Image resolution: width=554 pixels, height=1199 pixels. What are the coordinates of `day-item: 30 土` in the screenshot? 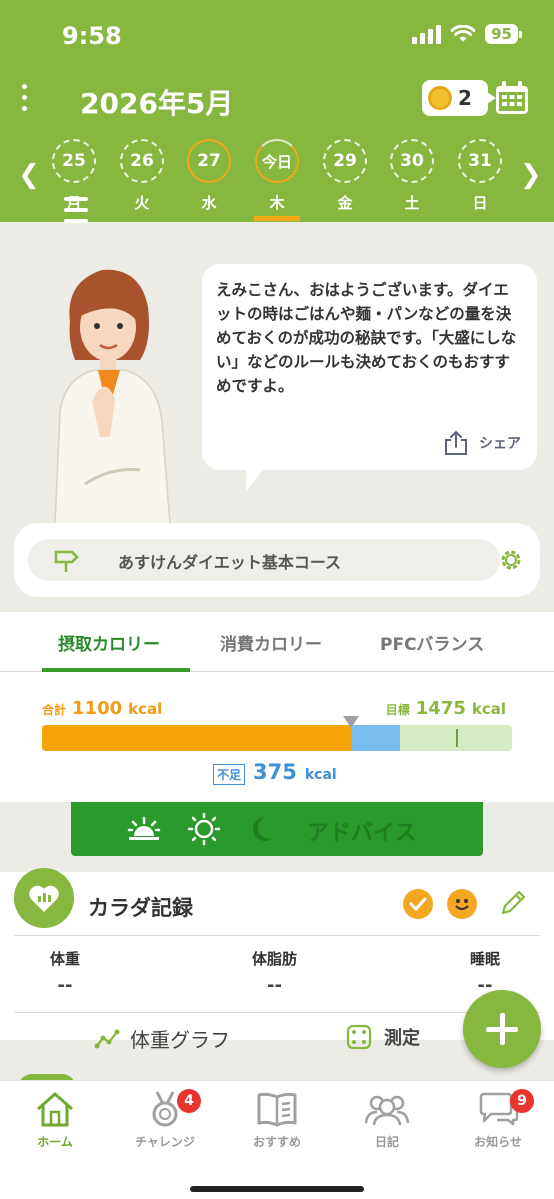 It's located at (412, 176).